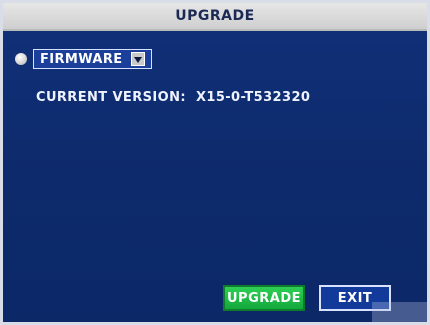 Image resolution: width=430 pixels, height=325 pixels. I want to click on corner-highlight, so click(399, 312).